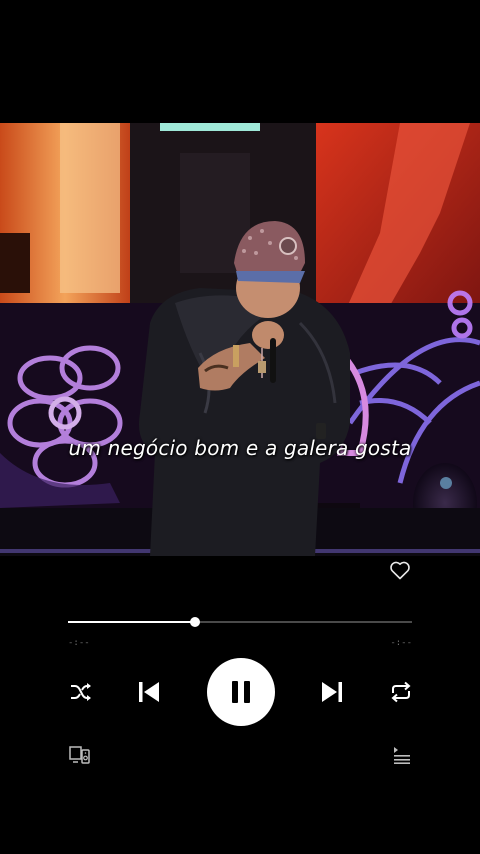  I want to click on pause-button, so click(241, 692).